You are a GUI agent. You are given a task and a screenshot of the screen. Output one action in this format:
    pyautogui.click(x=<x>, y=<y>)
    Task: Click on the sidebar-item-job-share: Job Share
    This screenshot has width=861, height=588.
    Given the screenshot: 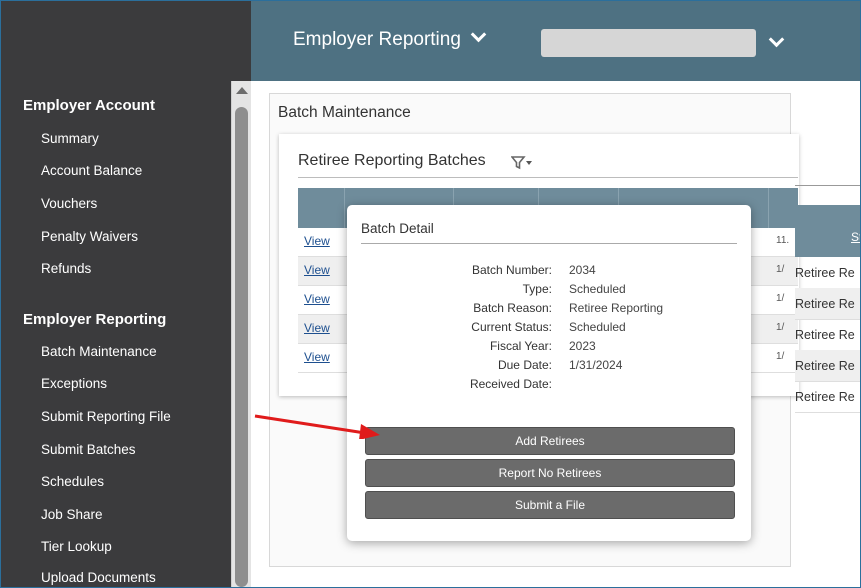 What is the action you would take?
    pyautogui.click(x=72, y=514)
    